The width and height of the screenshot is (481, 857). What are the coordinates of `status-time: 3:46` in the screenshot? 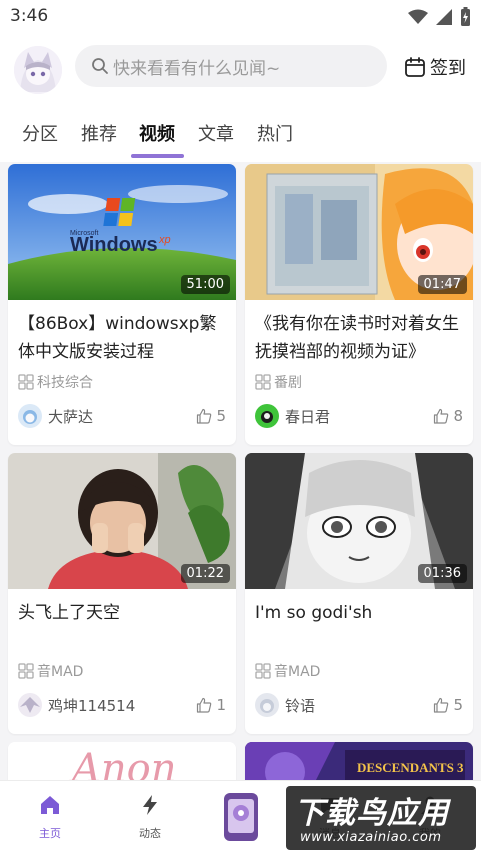 It's located at (29, 16).